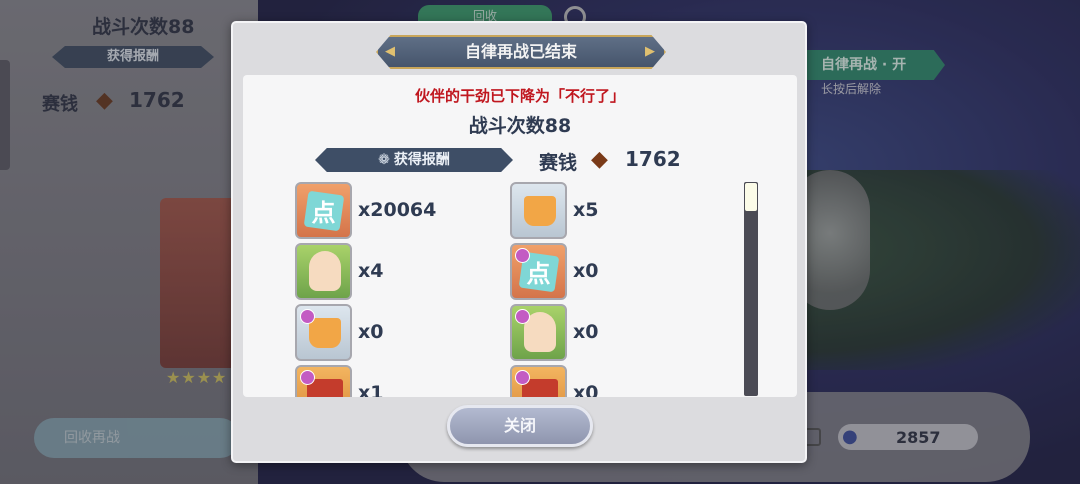 This screenshot has height=484, width=1080. Describe the element at coordinates (400, 272) in the screenshot. I see `reward-item: x4` at that location.